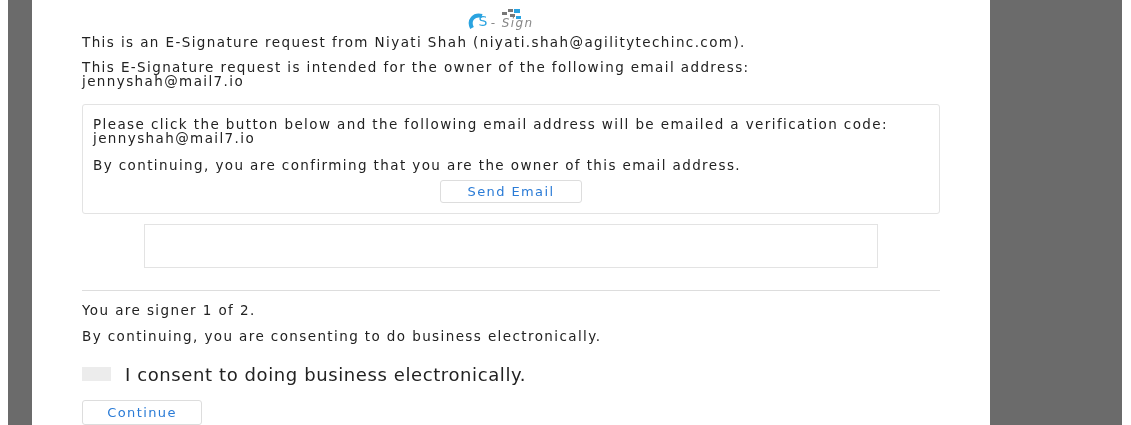 The width and height of the screenshot is (1131, 425). What do you see at coordinates (483, 21) in the screenshot?
I see `logo-letter: S` at bounding box center [483, 21].